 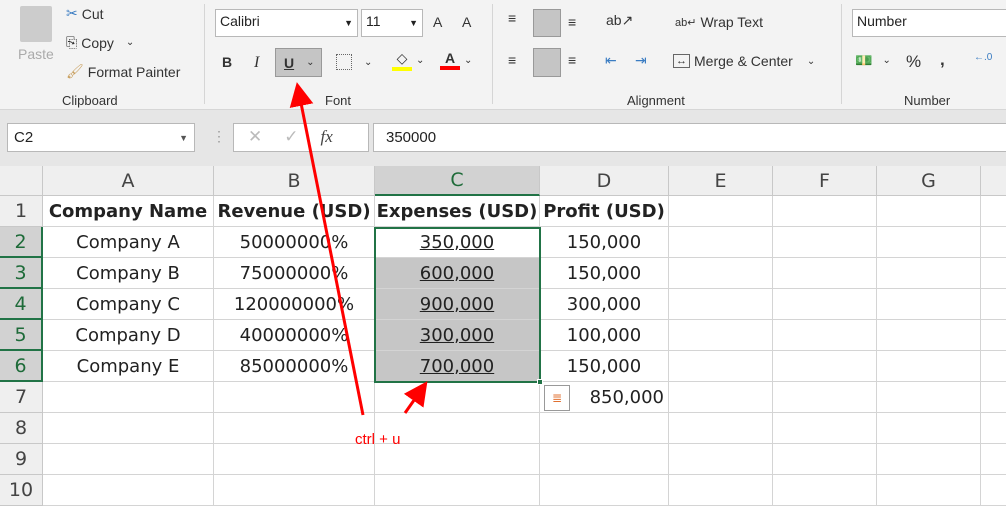 What do you see at coordinates (294, 273) in the screenshot?
I see `cell: 75000000%` at bounding box center [294, 273].